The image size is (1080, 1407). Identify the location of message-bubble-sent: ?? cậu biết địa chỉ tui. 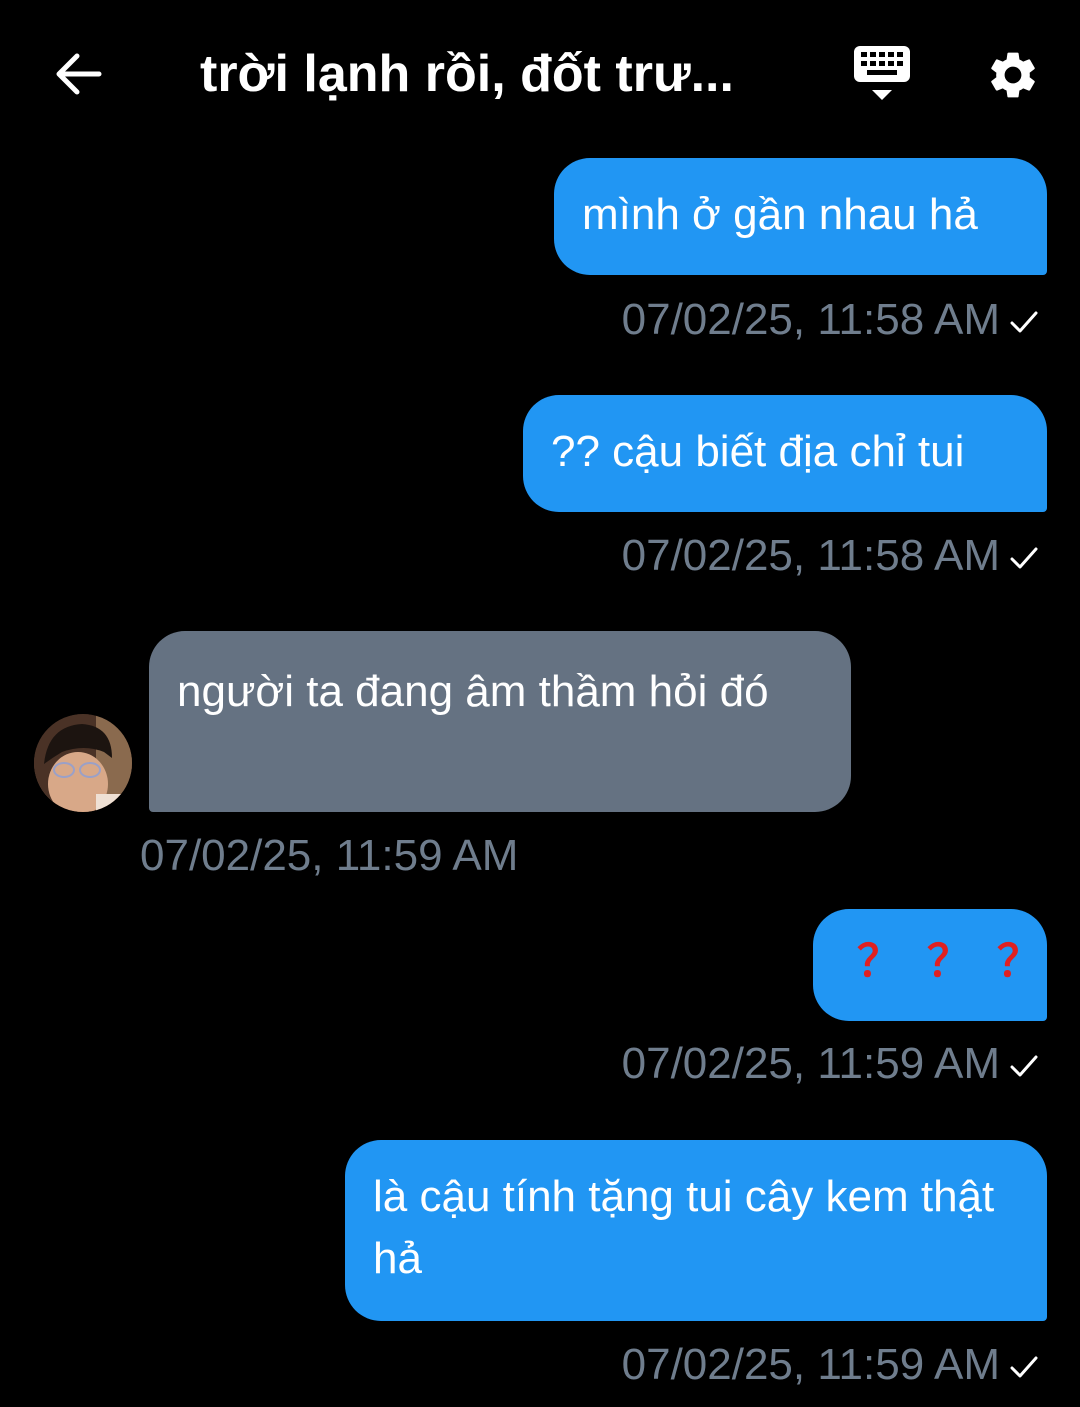
(785, 453).